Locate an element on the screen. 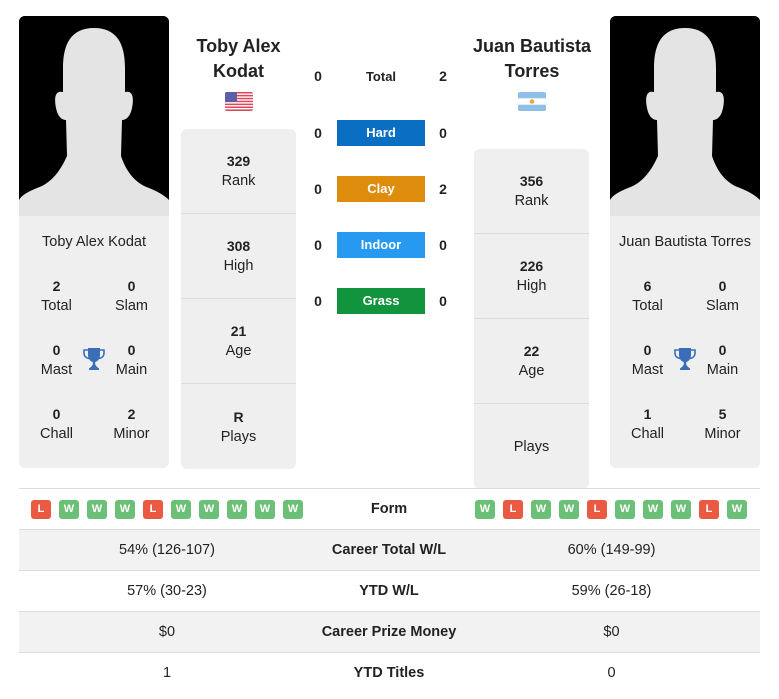  h2h-grass-p2: 0 is located at coordinates (443, 301).